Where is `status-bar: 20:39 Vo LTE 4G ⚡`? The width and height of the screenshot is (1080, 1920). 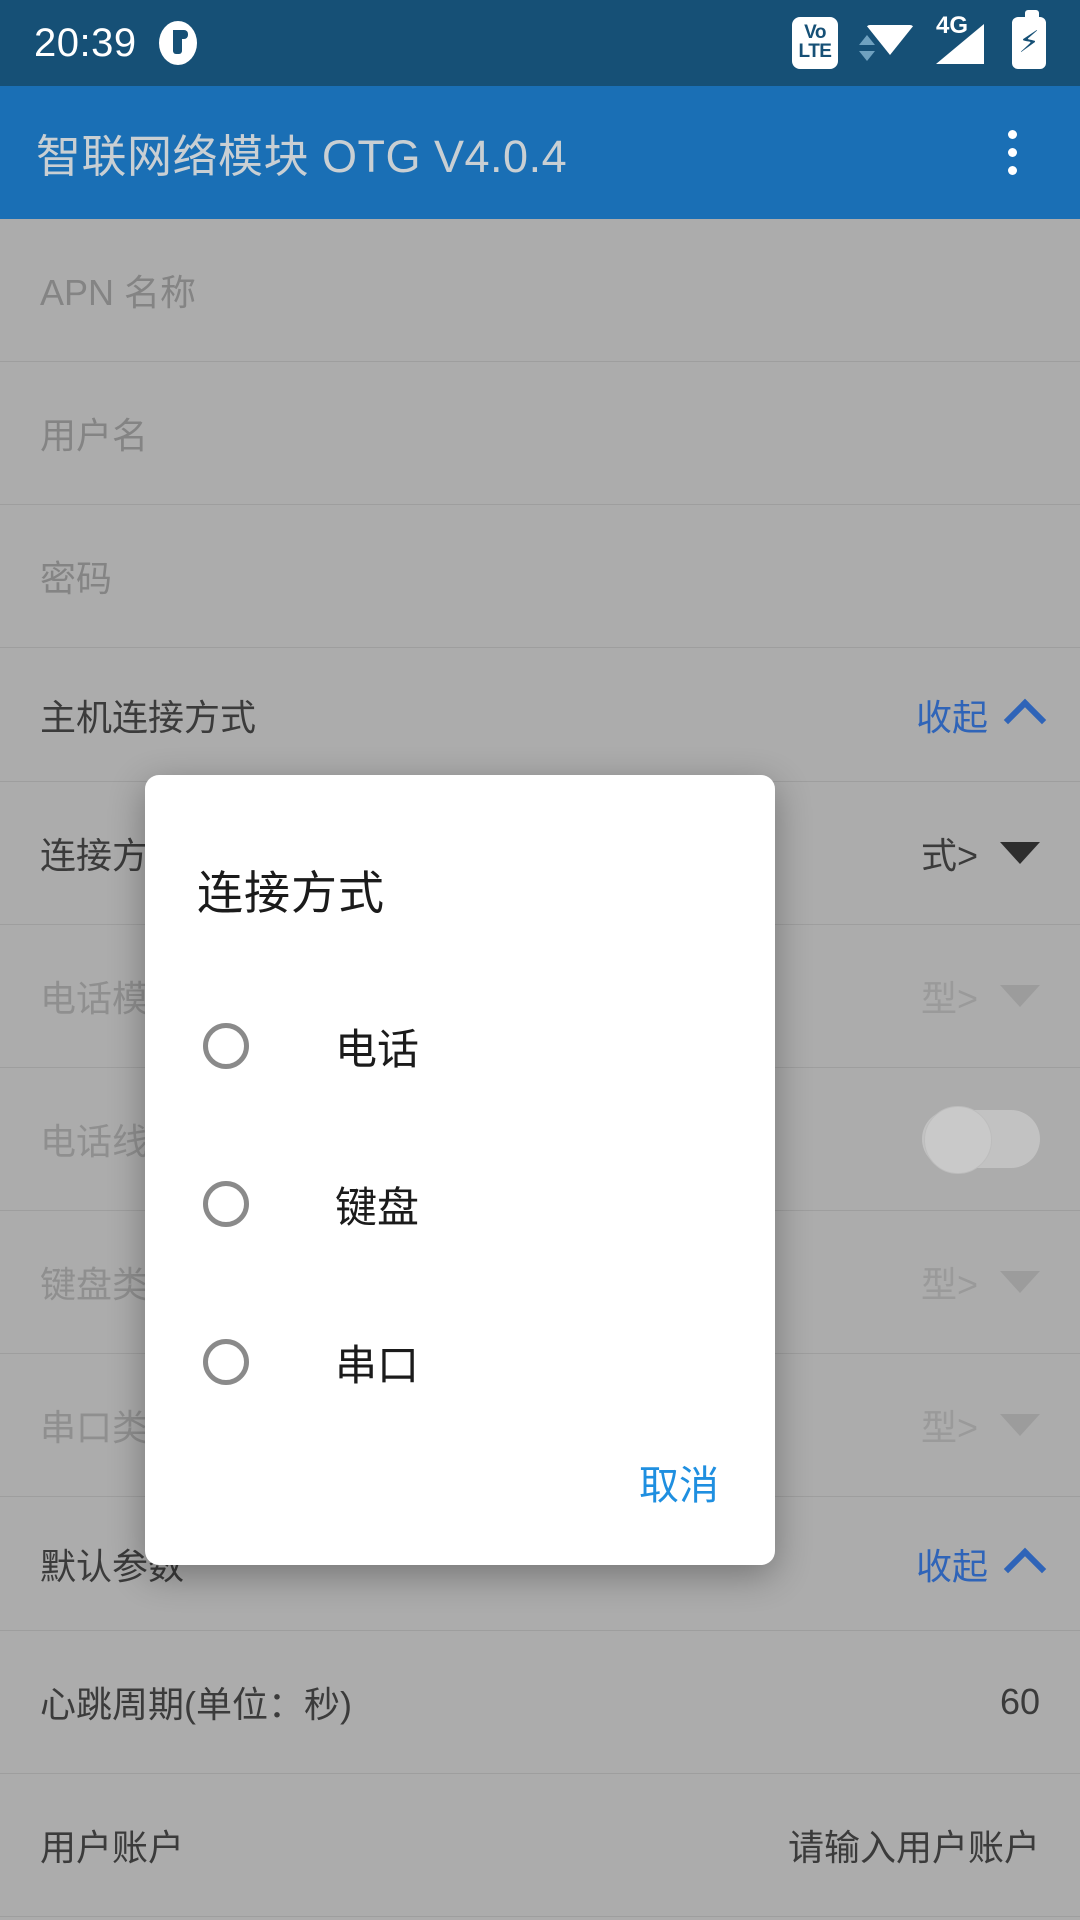
status-bar: 20:39 Vo LTE 4G ⚡ is located at coordinates (540, 43).